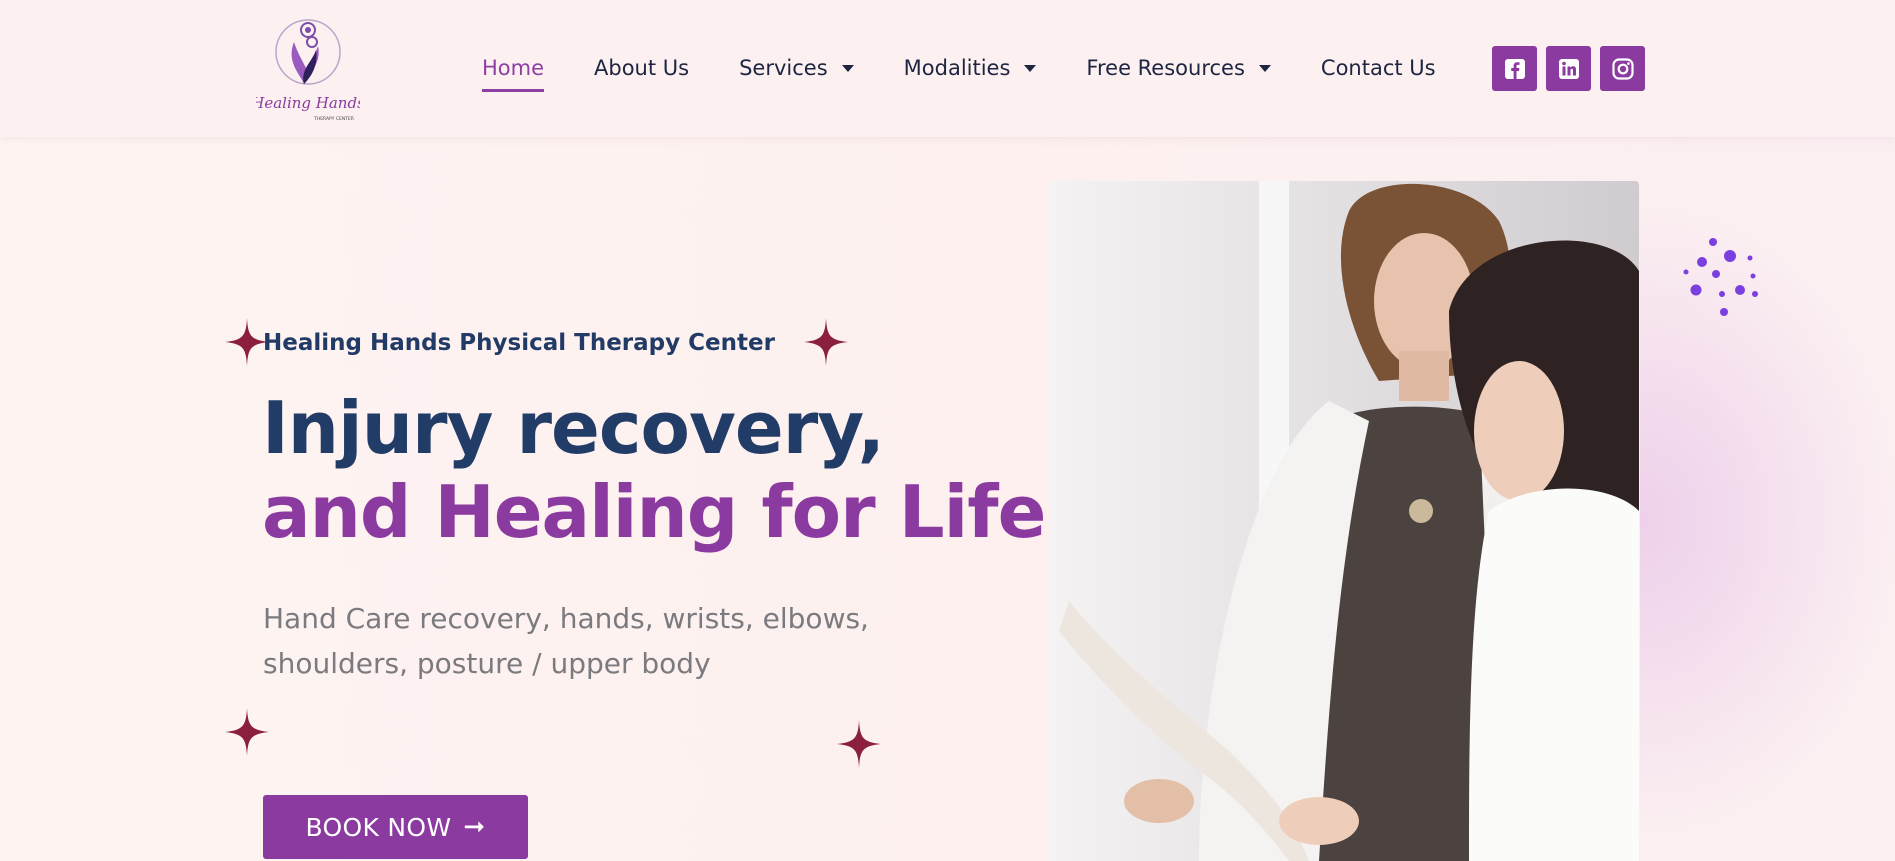  I want to click on nav-contact-us: Contact Us, so click(1378, 68).